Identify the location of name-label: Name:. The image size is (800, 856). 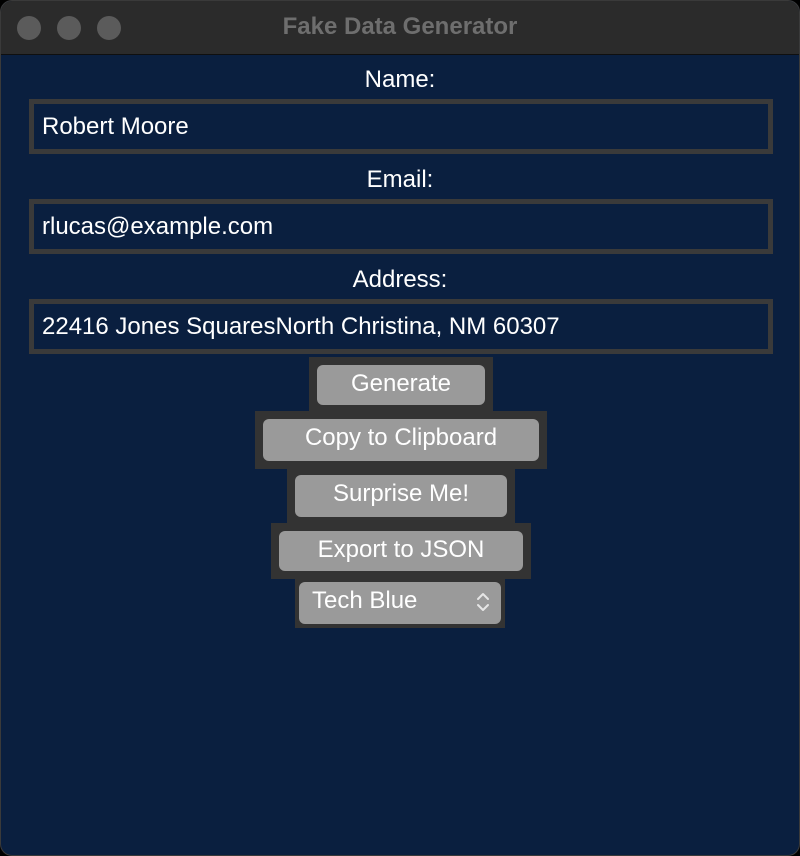
(400, 79).